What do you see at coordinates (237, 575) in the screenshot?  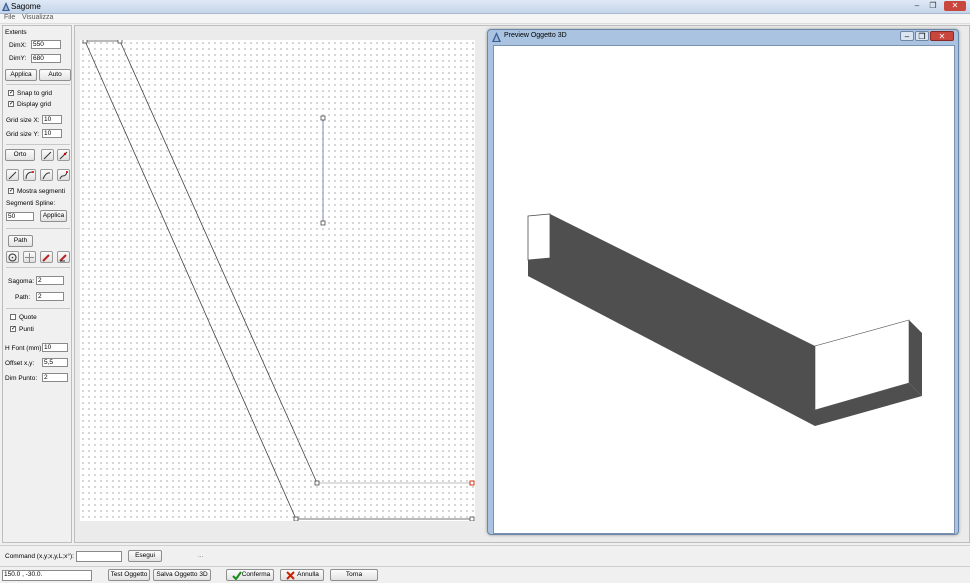 I see `check-icon` at bounding box center [237, 575].